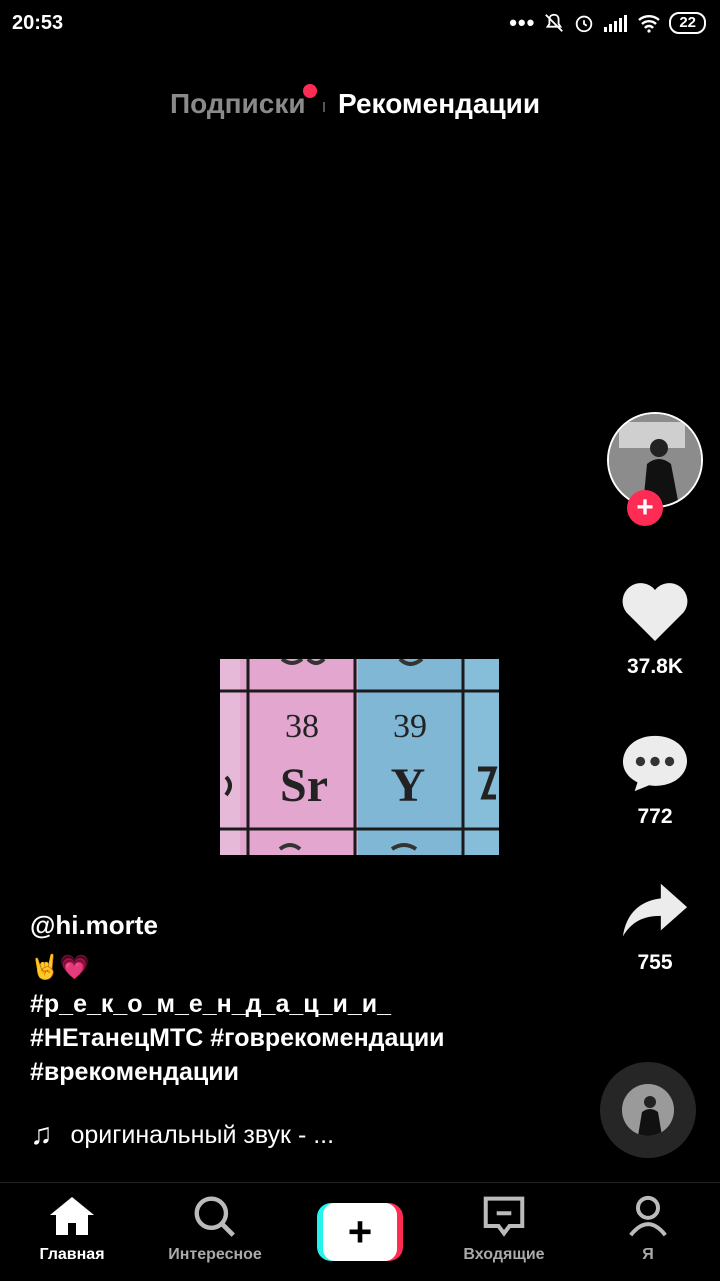  Describe the element at coordinates (504, 1216) in the screenshot. I see `inbox-icon` at that location.